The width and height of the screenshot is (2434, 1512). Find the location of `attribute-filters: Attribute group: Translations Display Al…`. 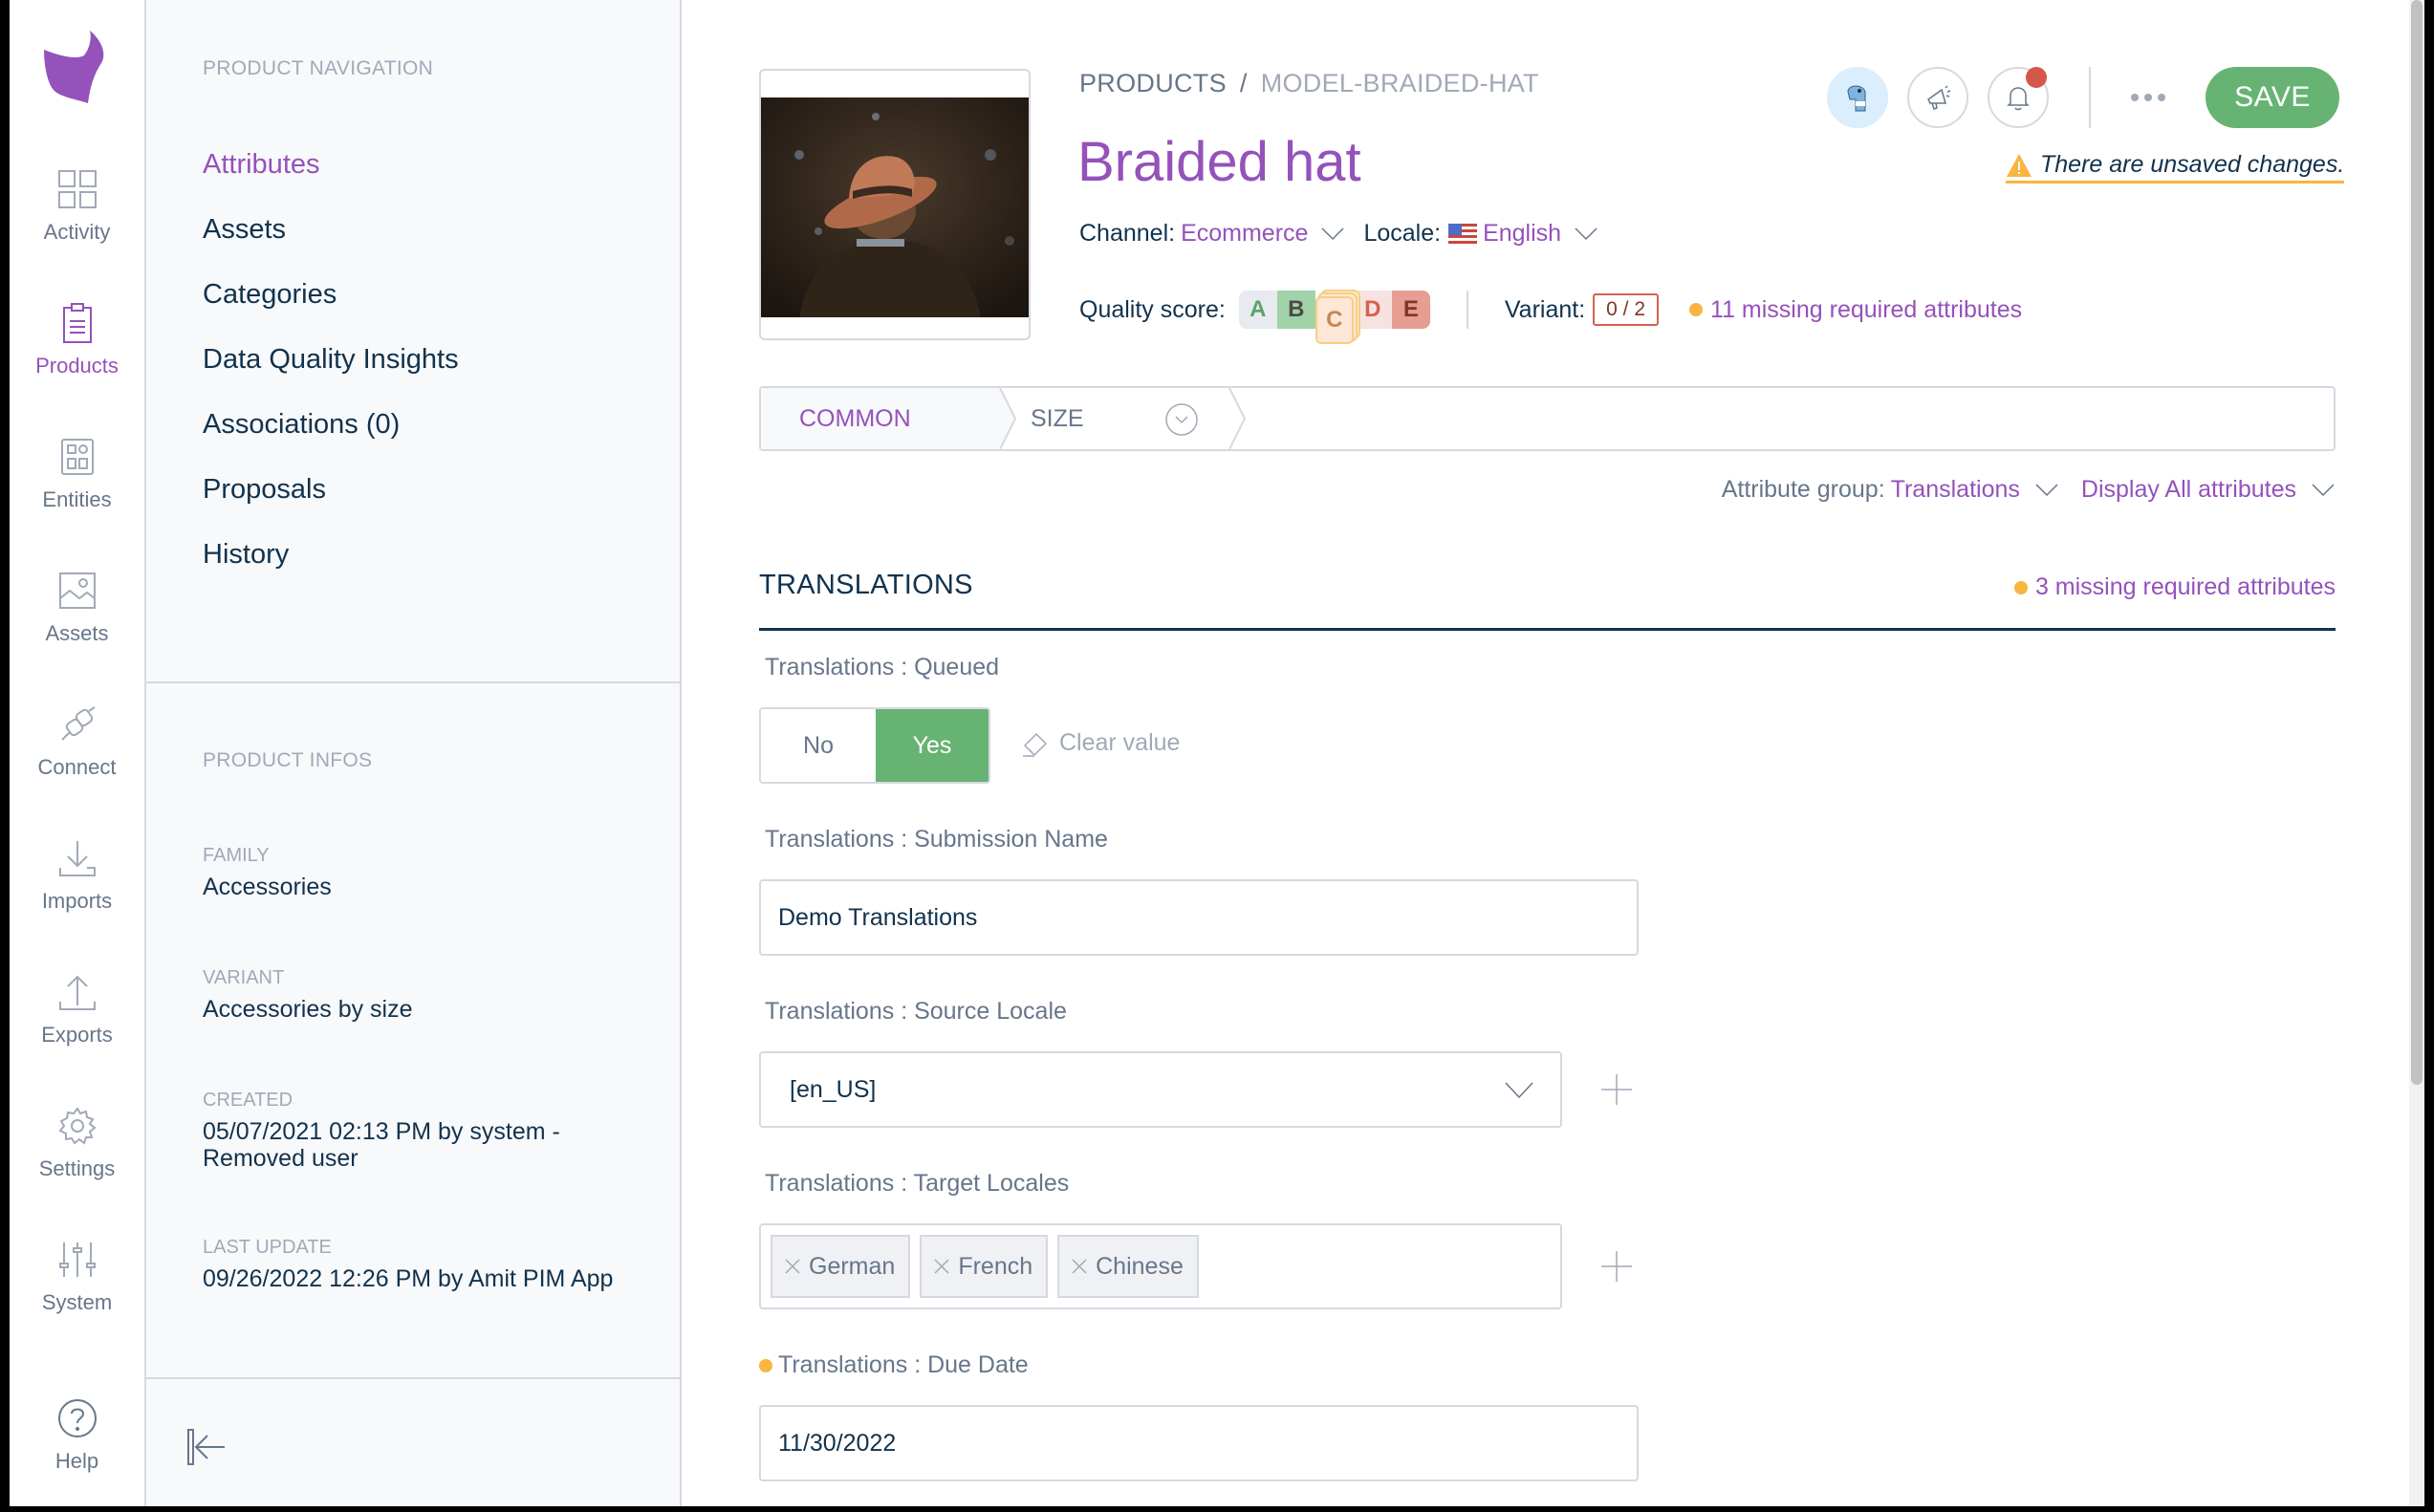

attribute-filters: Attribute group: Translations Display Al… is located at coordinates (2028, 490).